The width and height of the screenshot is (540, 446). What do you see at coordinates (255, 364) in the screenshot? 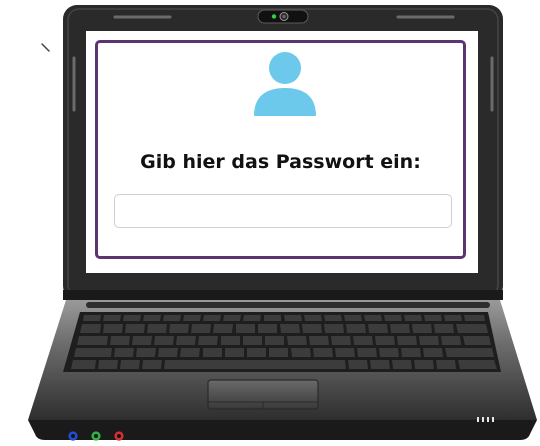
I see `space-bar` at bounding box center [255, 364].